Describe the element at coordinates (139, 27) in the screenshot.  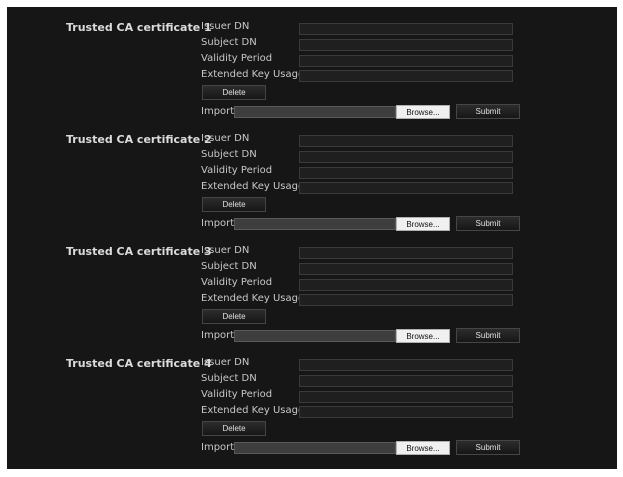
I see `certificate-title: Trusted CA certificate 1` at that location.